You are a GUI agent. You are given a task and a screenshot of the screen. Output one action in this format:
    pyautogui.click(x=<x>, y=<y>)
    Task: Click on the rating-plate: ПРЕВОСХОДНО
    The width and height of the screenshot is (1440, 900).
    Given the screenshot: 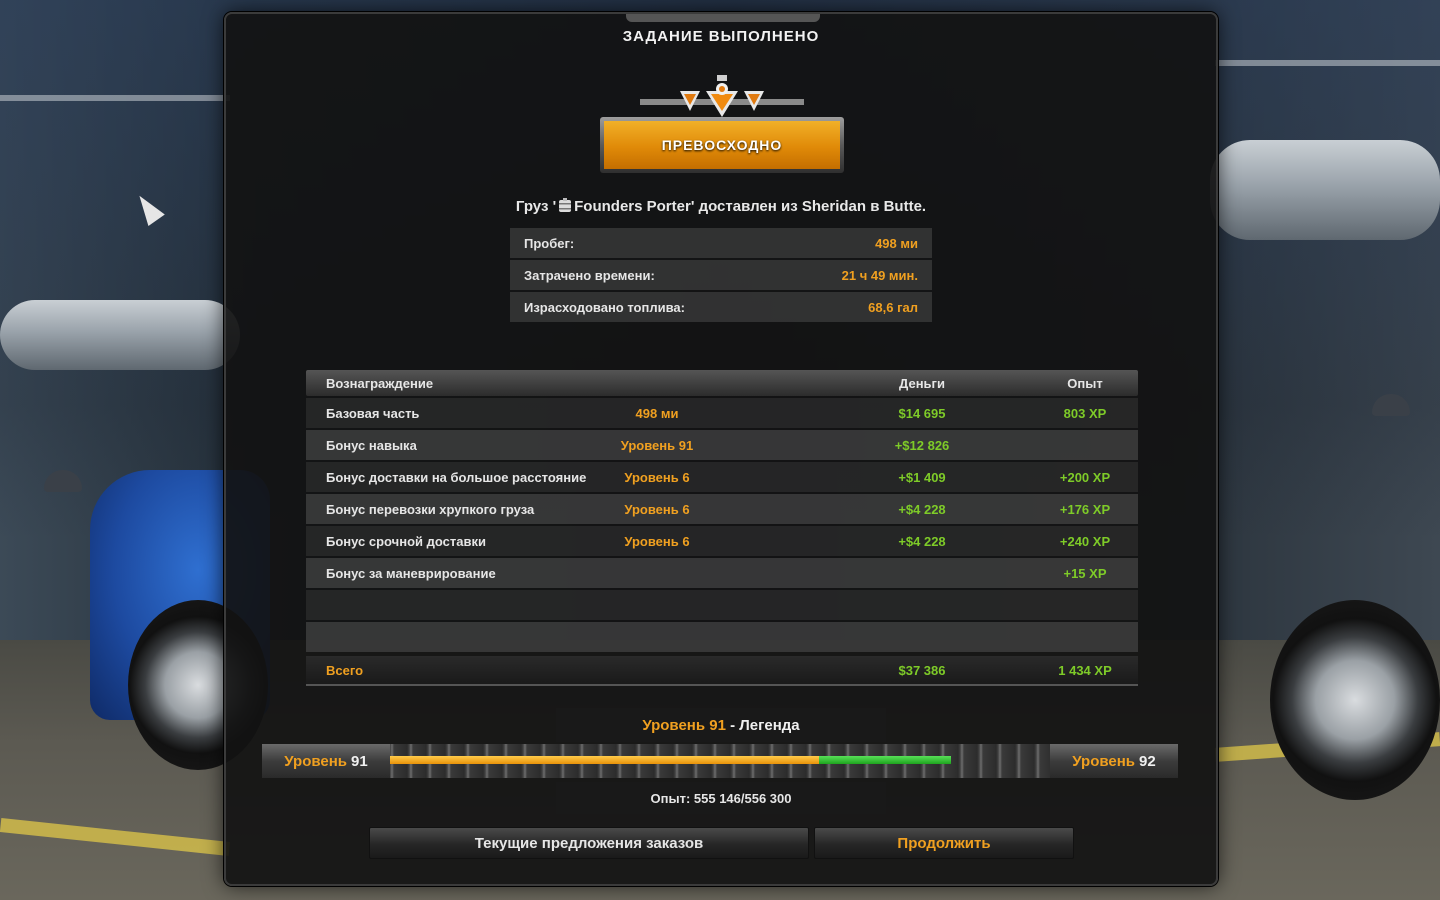 What is the action you would take?
    pyautogui.click(x=722, y=145)
    